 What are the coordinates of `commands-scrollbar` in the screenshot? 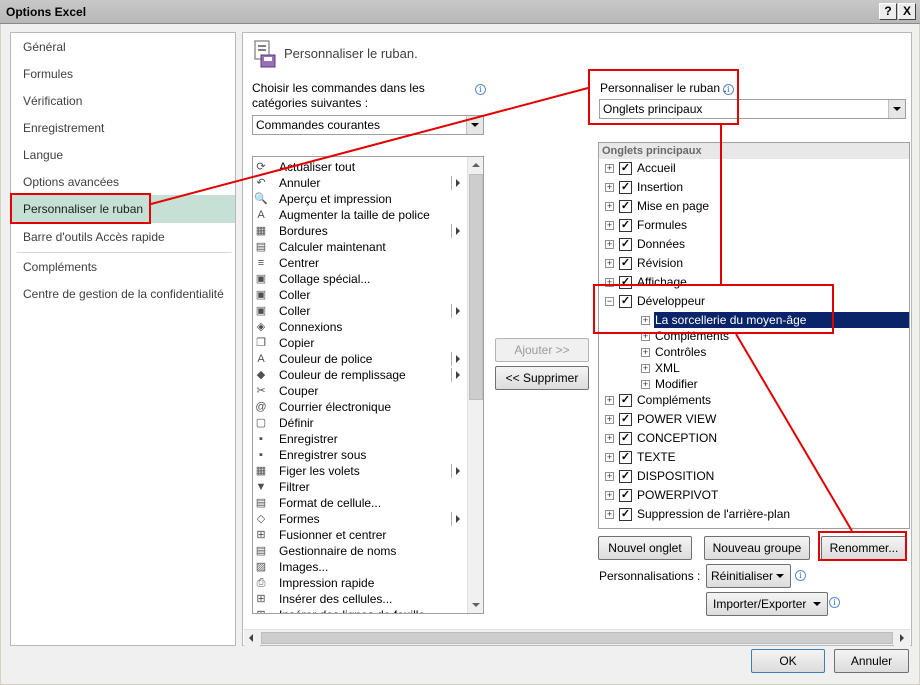 It's located at (475, 385).